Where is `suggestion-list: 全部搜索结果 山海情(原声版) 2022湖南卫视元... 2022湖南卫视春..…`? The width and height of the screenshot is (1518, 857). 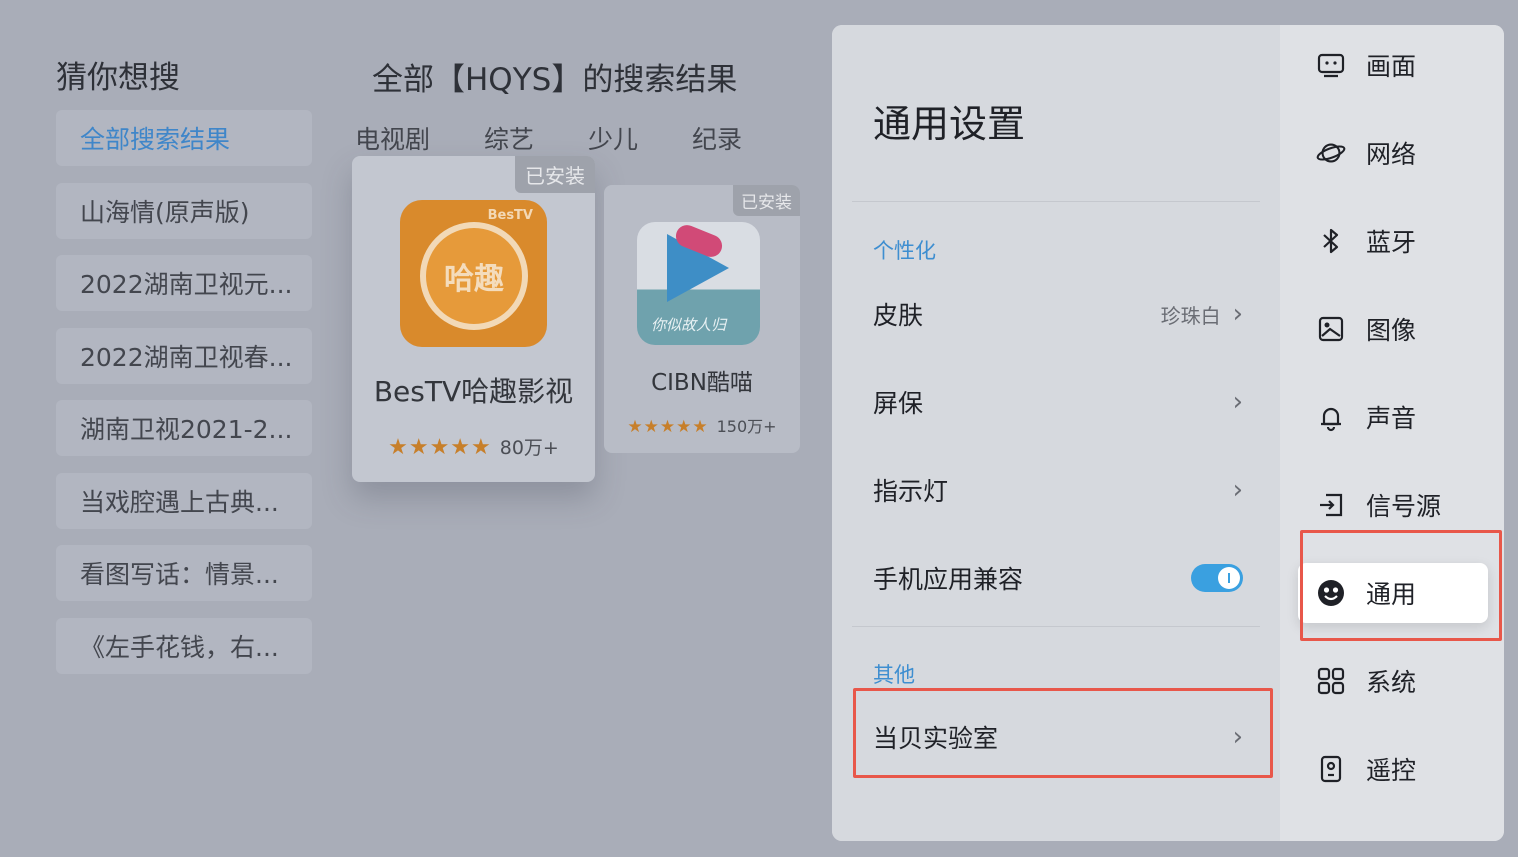 suggestion-list: 全部搜索结果 山海情(原声版) 2022湖南卫视元... 2022湖南卫视春..… is located at coordinates (184, 400).